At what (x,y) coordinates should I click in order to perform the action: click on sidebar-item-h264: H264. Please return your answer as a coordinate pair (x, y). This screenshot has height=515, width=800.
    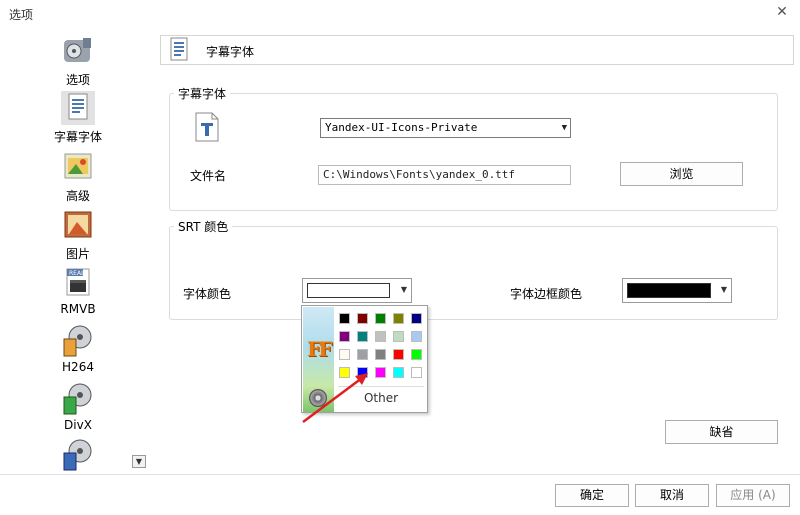
    Looking at the image, I should click on (78, 348).